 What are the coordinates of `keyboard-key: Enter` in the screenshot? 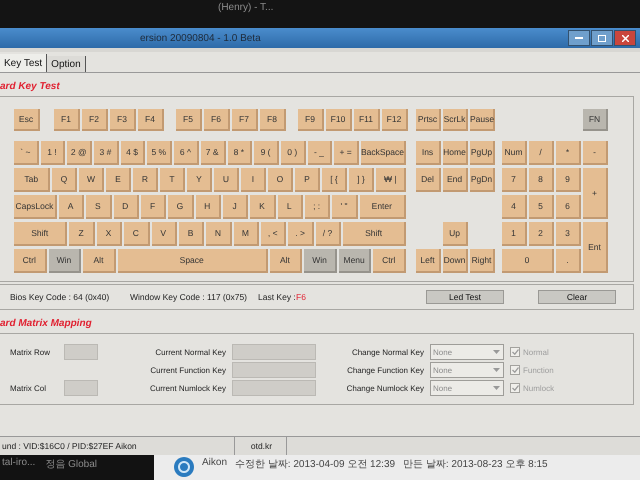 It's located at (383, 207).